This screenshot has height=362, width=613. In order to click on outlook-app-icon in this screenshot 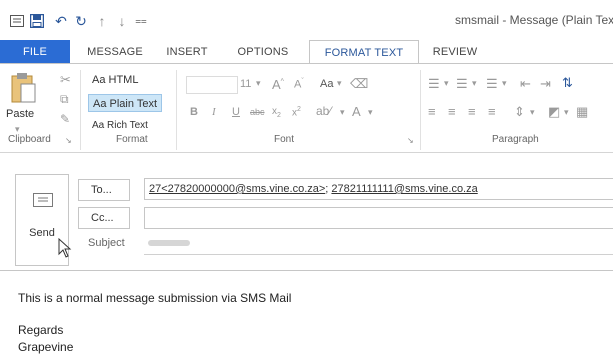, I will do `click(17, 21)`.